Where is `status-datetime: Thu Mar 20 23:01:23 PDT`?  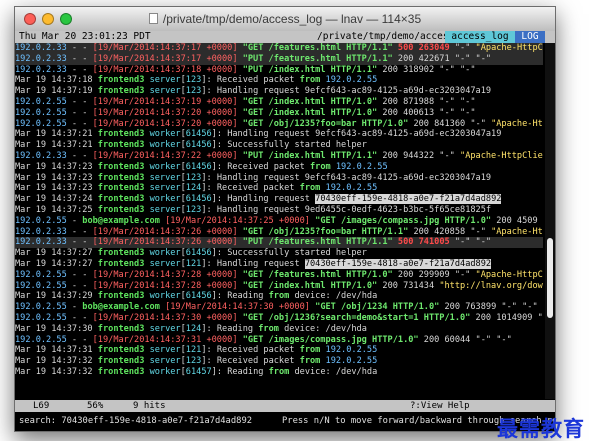
status-datetime: Thu Mar 20 23:01:23 PDT is located at coordinates (85, 36).